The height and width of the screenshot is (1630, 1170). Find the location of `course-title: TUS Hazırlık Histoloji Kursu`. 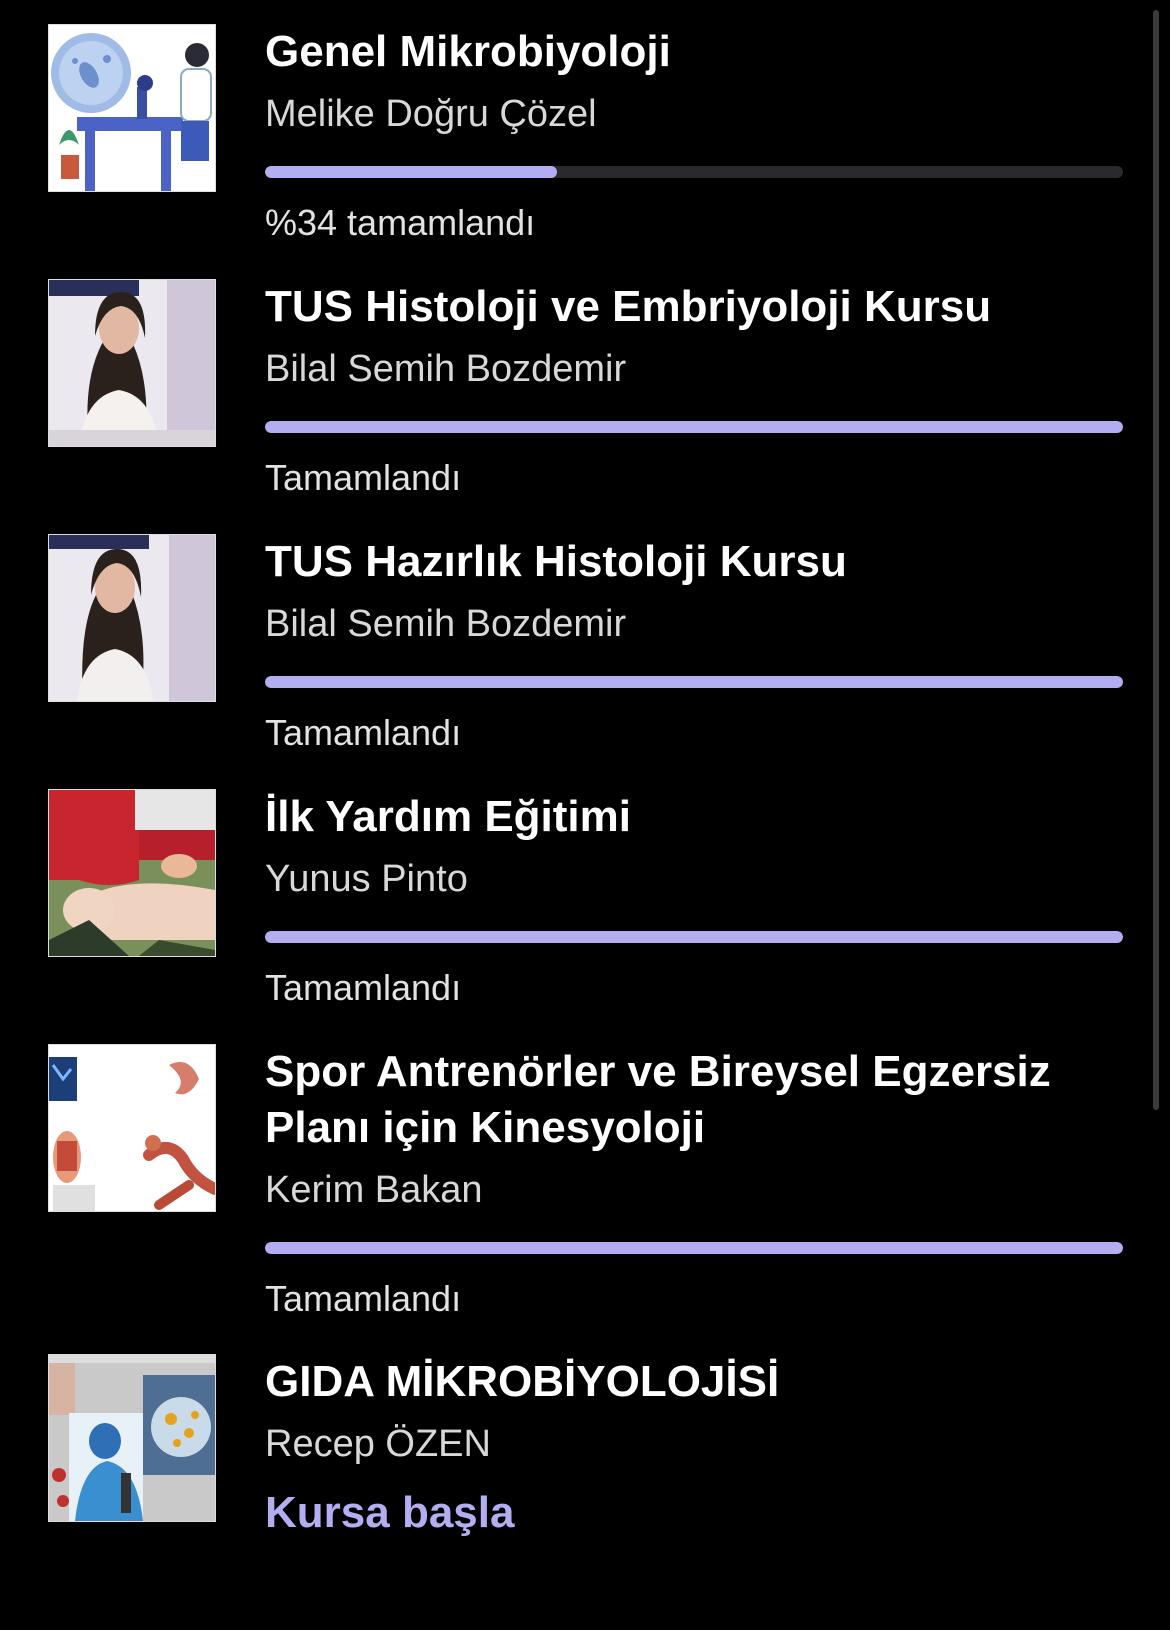

course-title: TUS Hazırlık Histoloji Kursu is located at coordinates (556, 561).